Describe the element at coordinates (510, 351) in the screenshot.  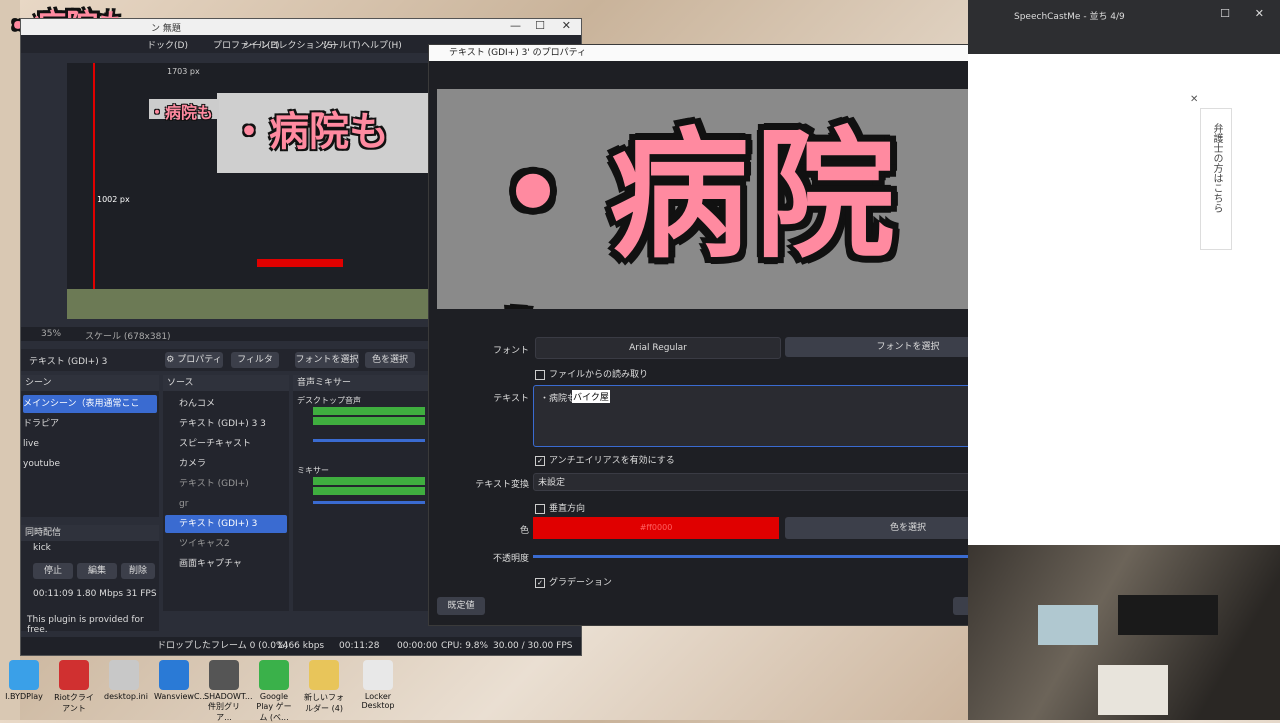
I see `font-label: フォント` at that location.